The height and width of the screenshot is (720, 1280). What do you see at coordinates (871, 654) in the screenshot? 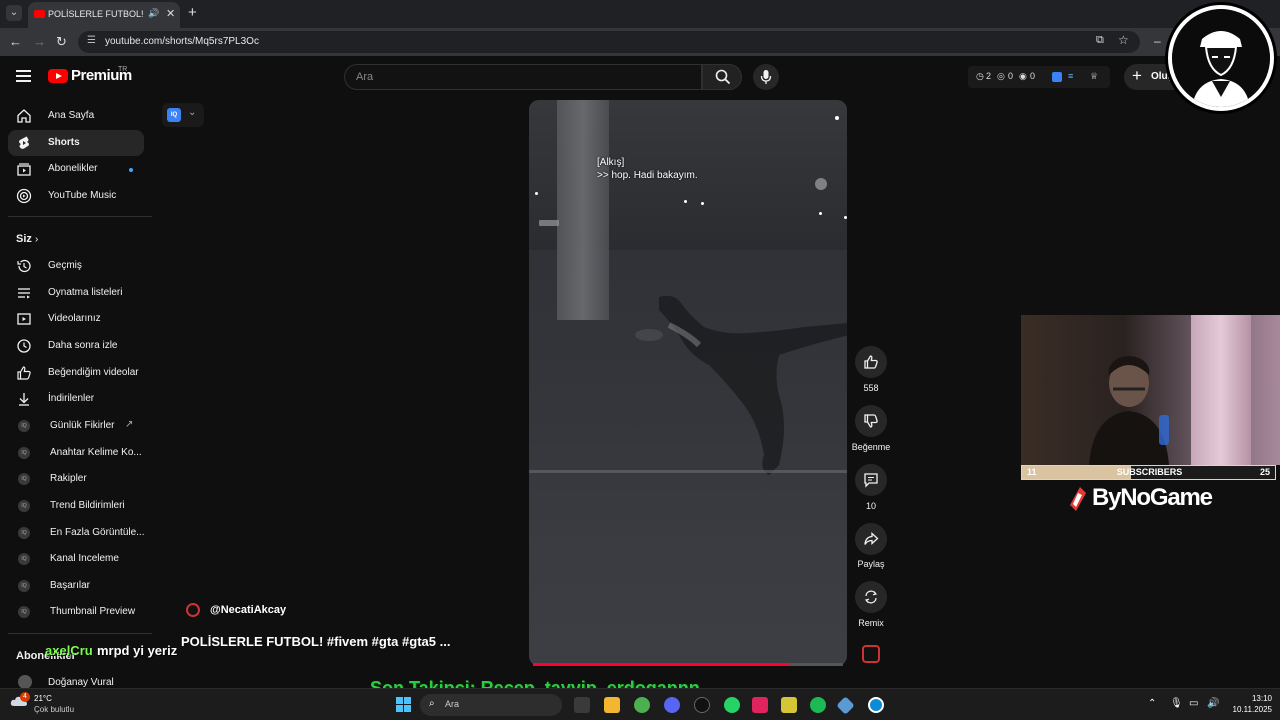
I see `sound-avatar` at bounding box center [871, 654].